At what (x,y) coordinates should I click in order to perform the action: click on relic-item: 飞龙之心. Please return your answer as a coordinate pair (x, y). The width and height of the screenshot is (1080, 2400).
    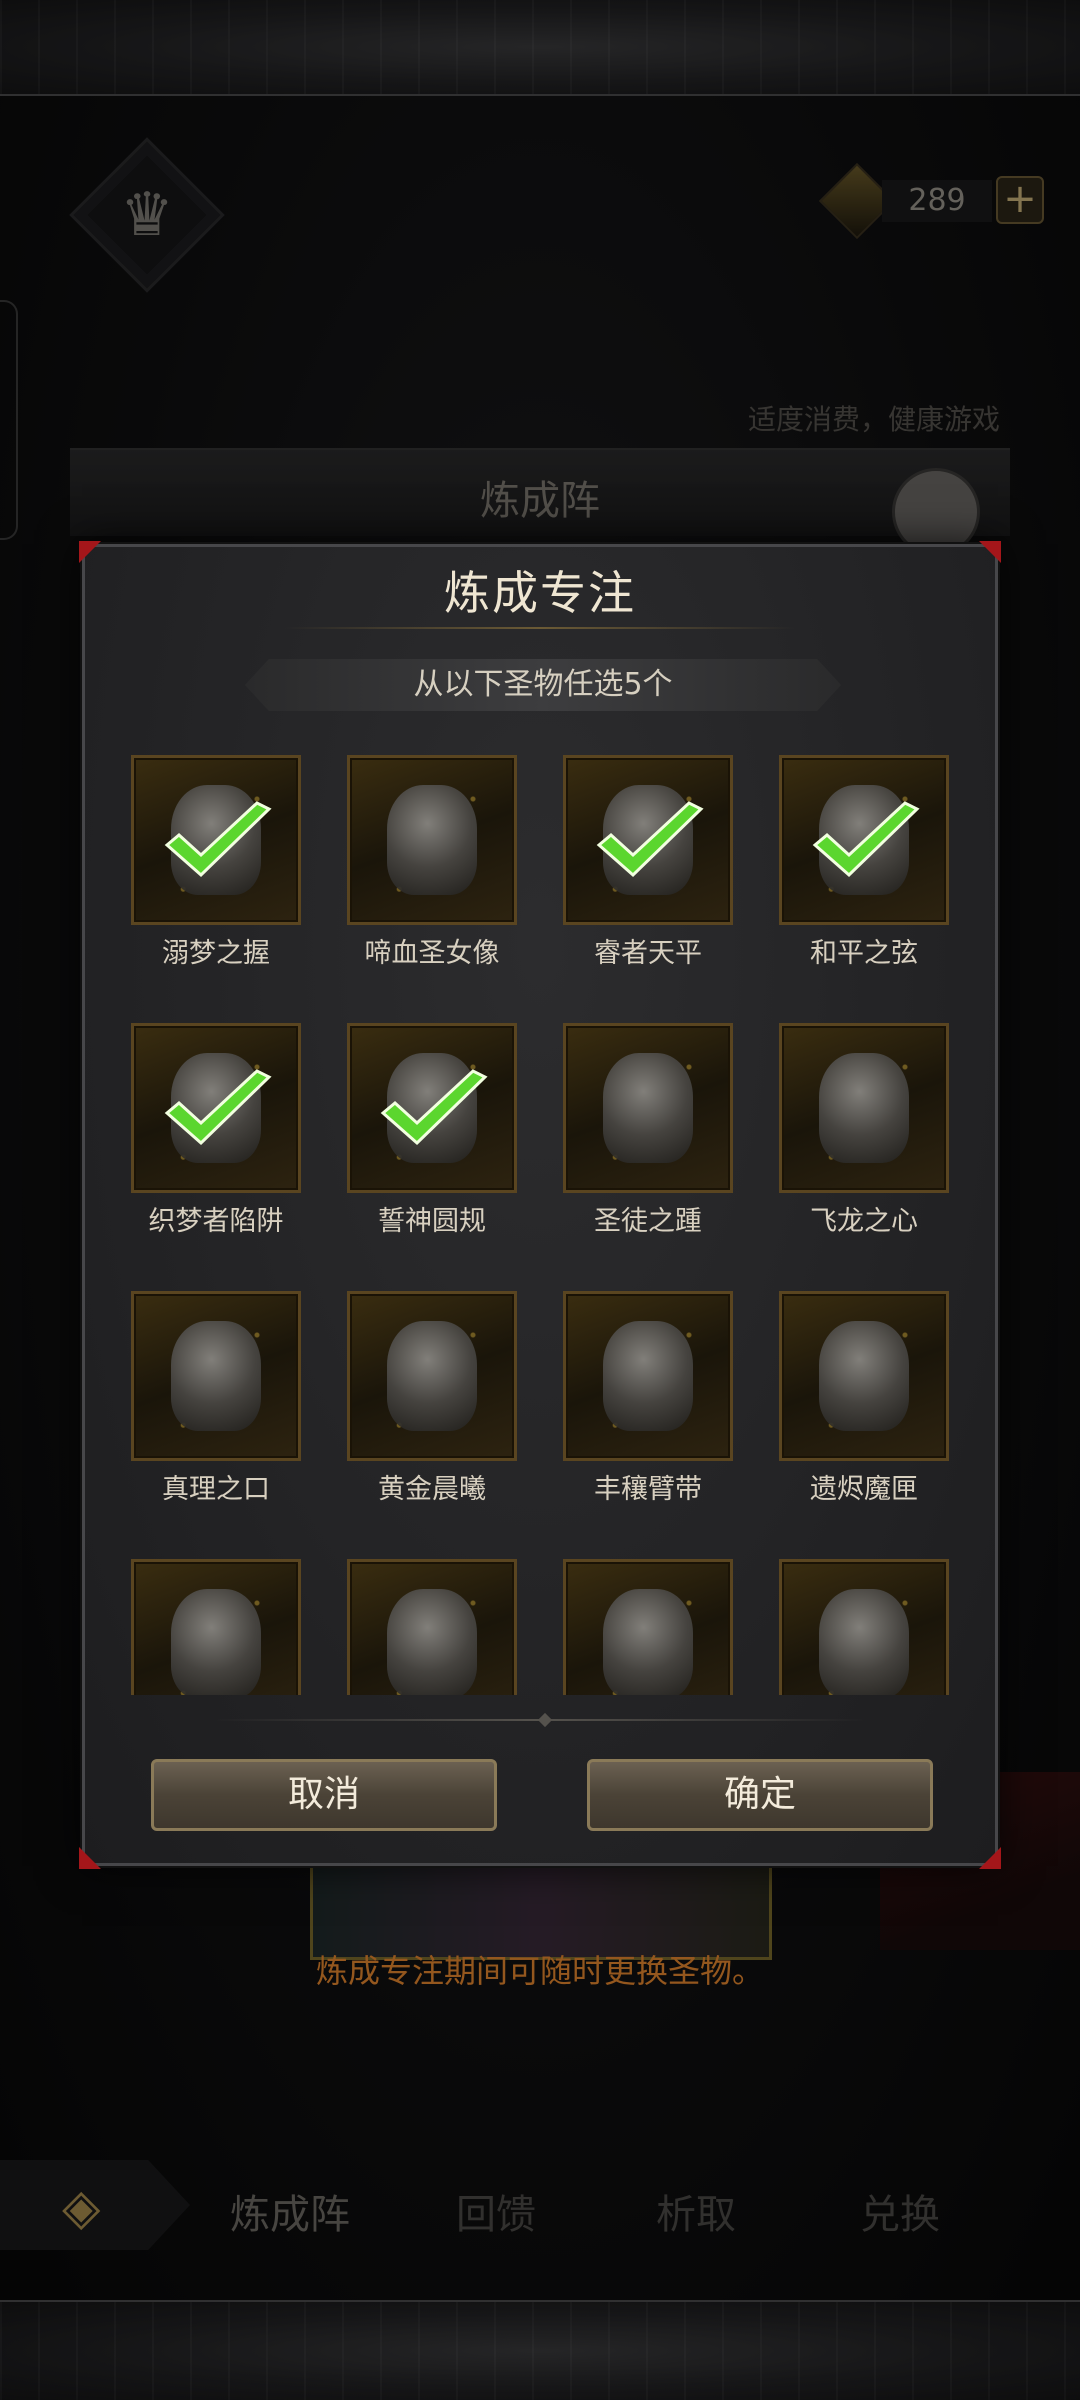
    Looking at the image, I should click on (864, 1130).